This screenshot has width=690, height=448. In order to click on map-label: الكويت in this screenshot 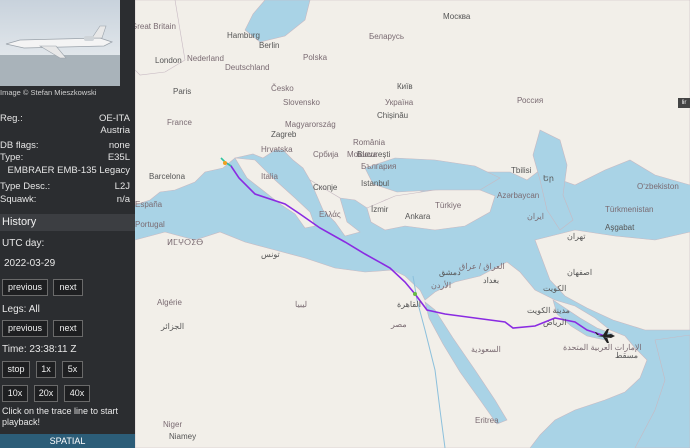, I will do `click(555, 288)`.